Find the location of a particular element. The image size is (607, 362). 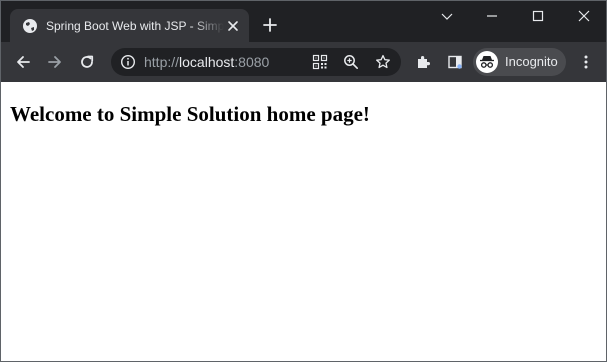

extensions-puzzle-icon is located at coordinates (423, 62).